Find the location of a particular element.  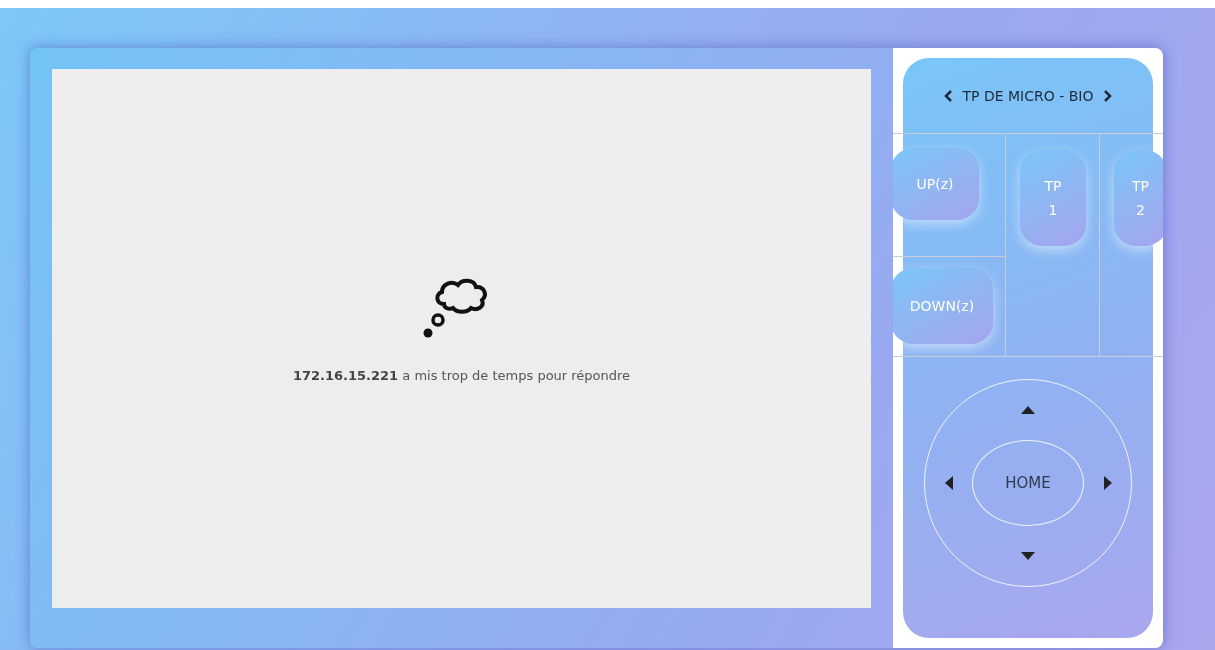

tp-button: TP 1 is located at coordinates (1053, 198).